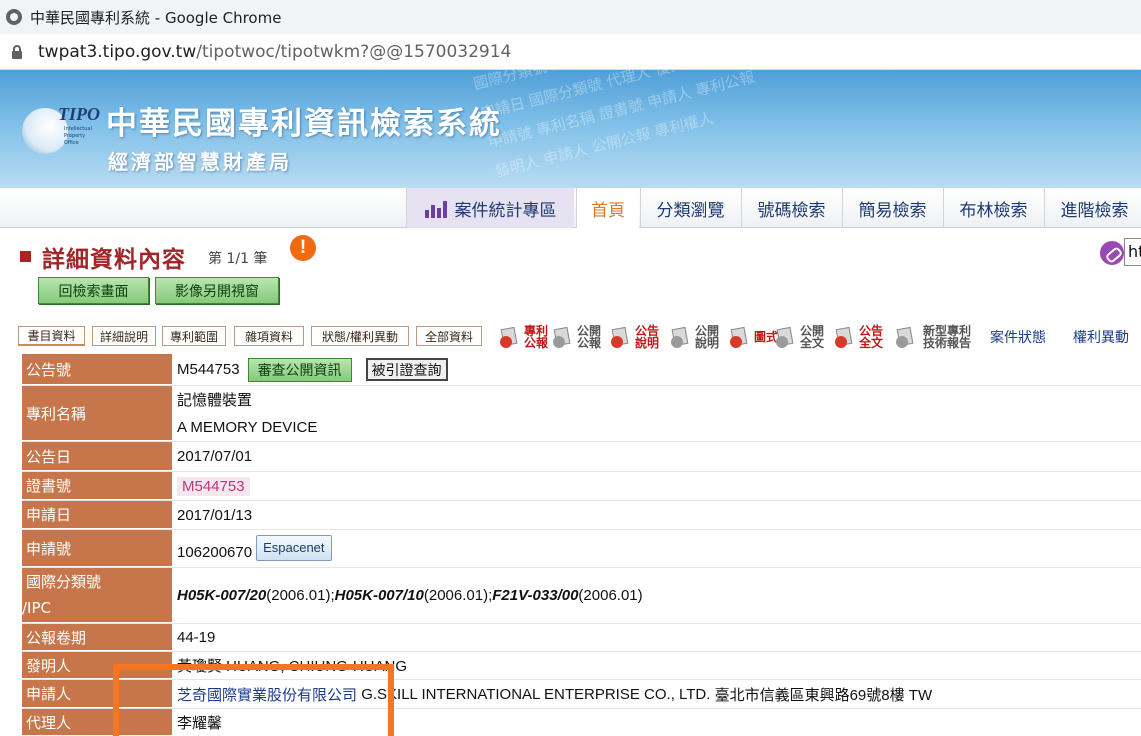 The height and width of the screenshot is (736, 1141). Describe the element at coordinates (581, 549) in the screenshot. I see `table-row: 申請號 106200670 Espacenet` at that location.